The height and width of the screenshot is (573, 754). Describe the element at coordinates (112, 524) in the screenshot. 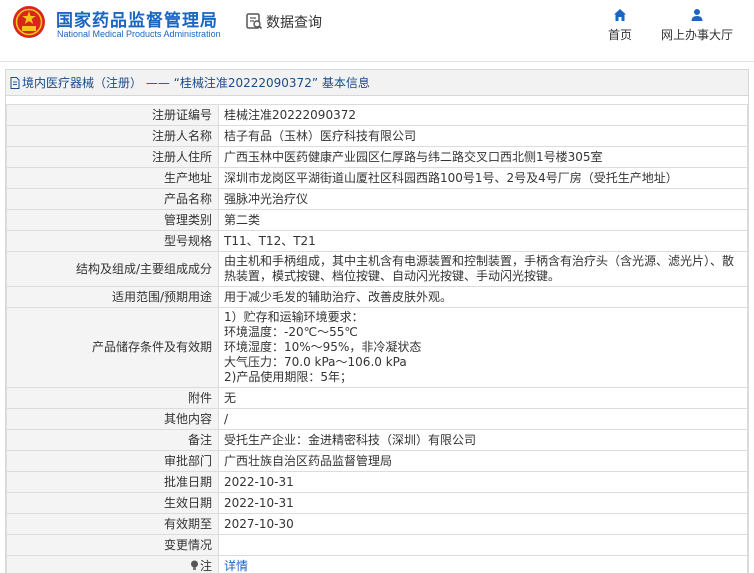

I see `field-label: 有效期至` at that location.